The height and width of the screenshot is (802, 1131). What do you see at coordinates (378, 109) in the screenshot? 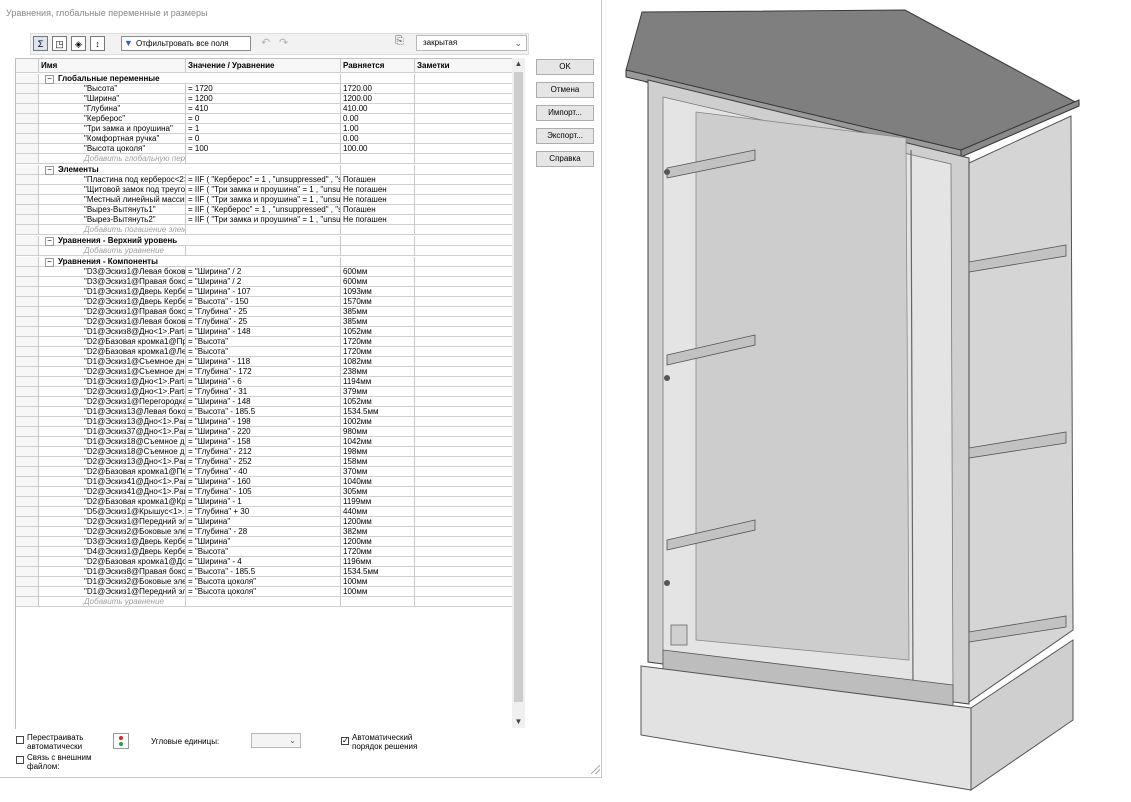
I see `table-cell: 410.00` at bounding box center [378, 109].